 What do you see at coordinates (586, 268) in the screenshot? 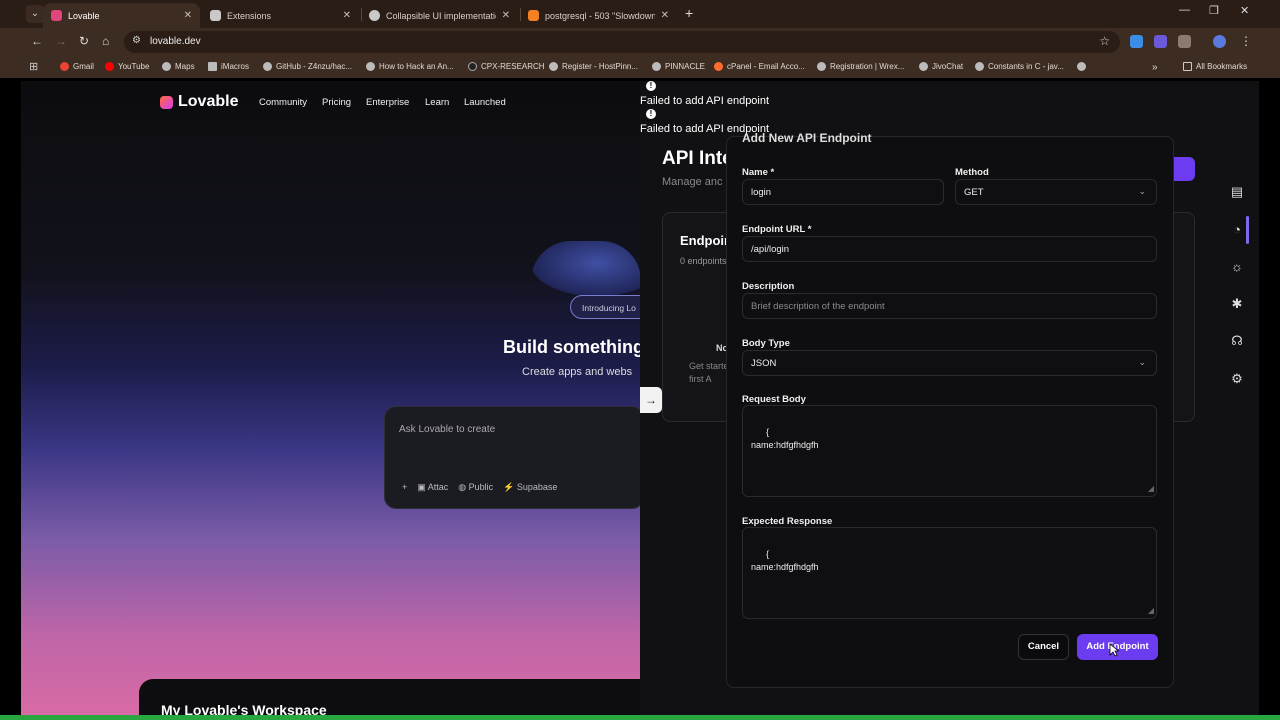
I see `hero-cloud-graphic` at bounding box center [586, 268].